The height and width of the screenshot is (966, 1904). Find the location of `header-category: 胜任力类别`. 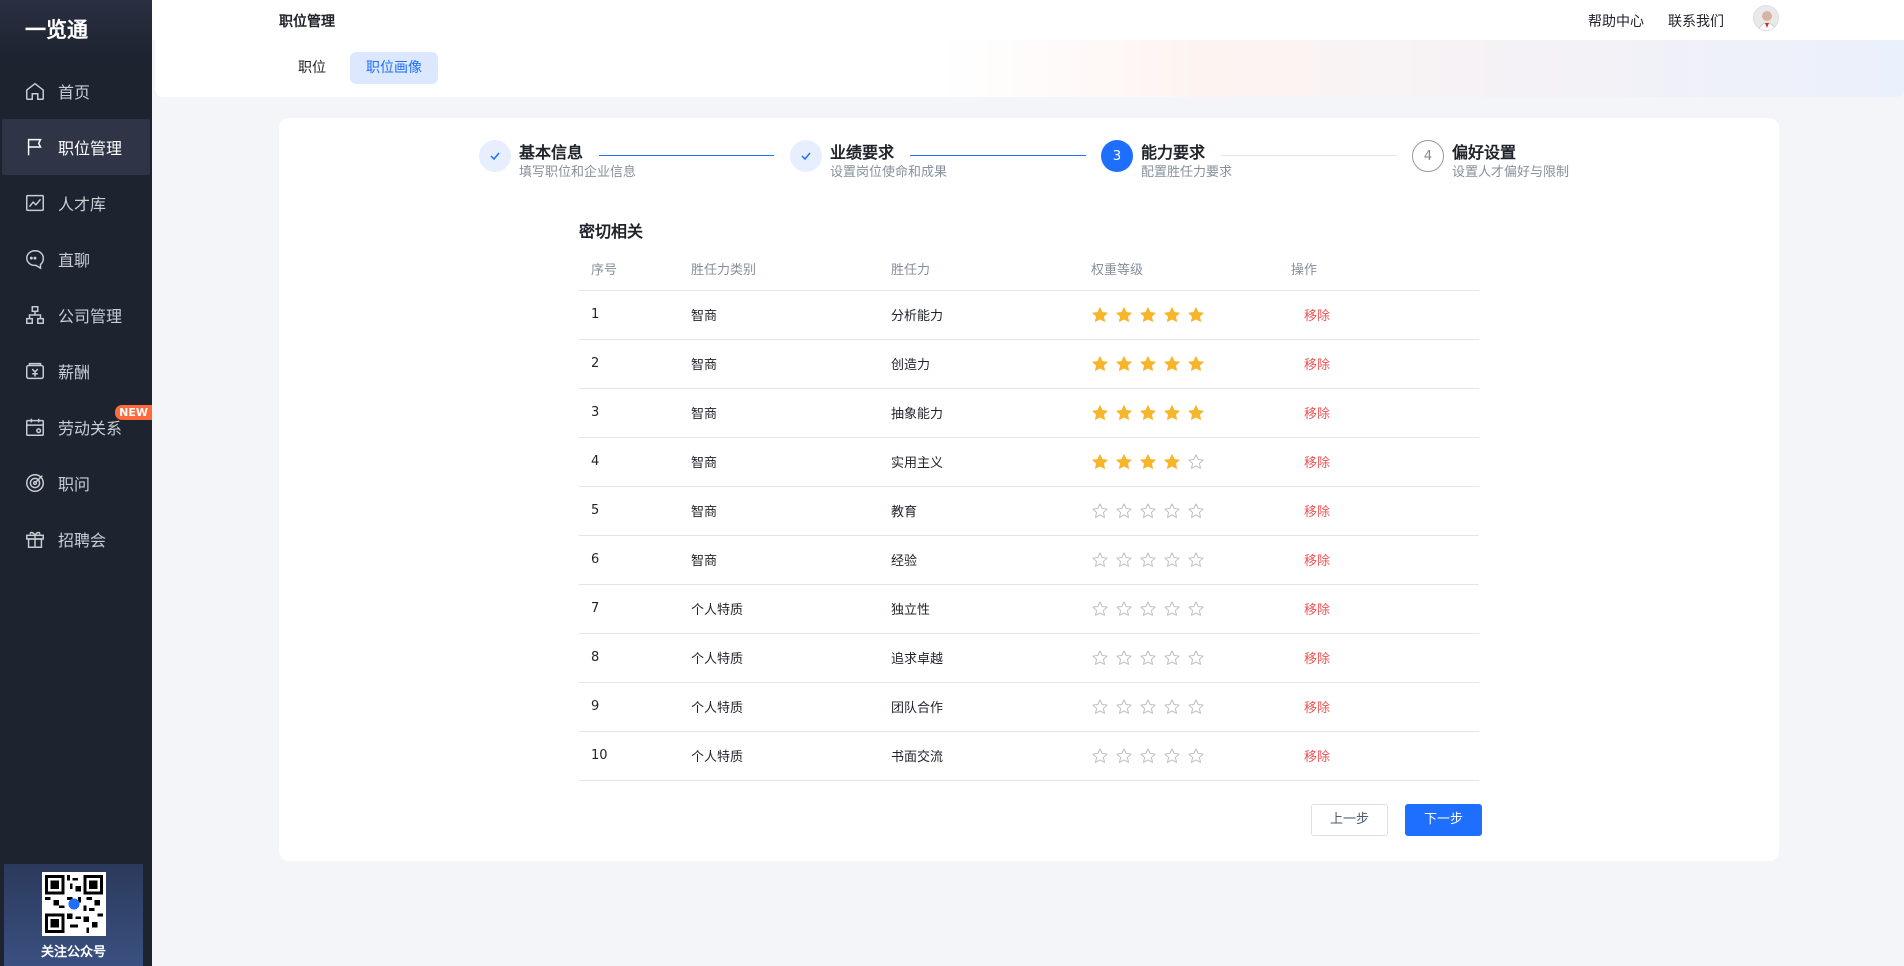

header-category: 胜任力类别 is located at coordinates (779, 269).